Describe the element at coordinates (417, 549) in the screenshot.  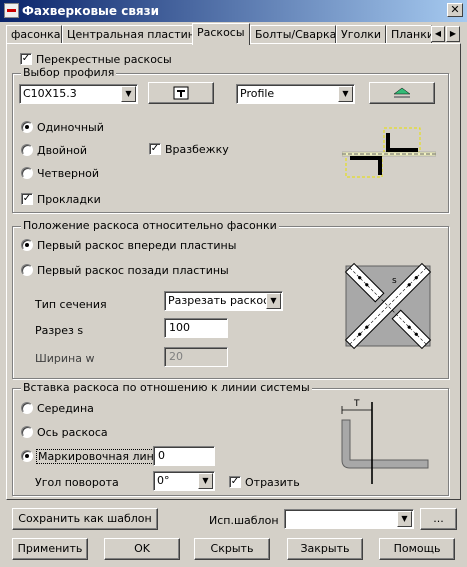
I see `help-button: Помощь` at that location.